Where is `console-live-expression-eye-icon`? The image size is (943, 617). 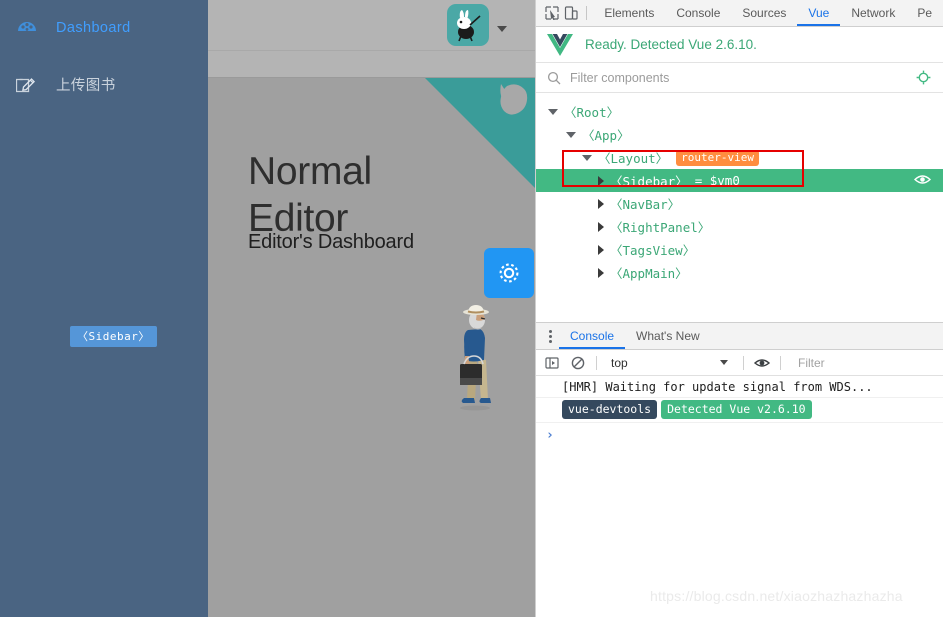 console-live-expression-eye-icon is located at coordinates (762, 363).